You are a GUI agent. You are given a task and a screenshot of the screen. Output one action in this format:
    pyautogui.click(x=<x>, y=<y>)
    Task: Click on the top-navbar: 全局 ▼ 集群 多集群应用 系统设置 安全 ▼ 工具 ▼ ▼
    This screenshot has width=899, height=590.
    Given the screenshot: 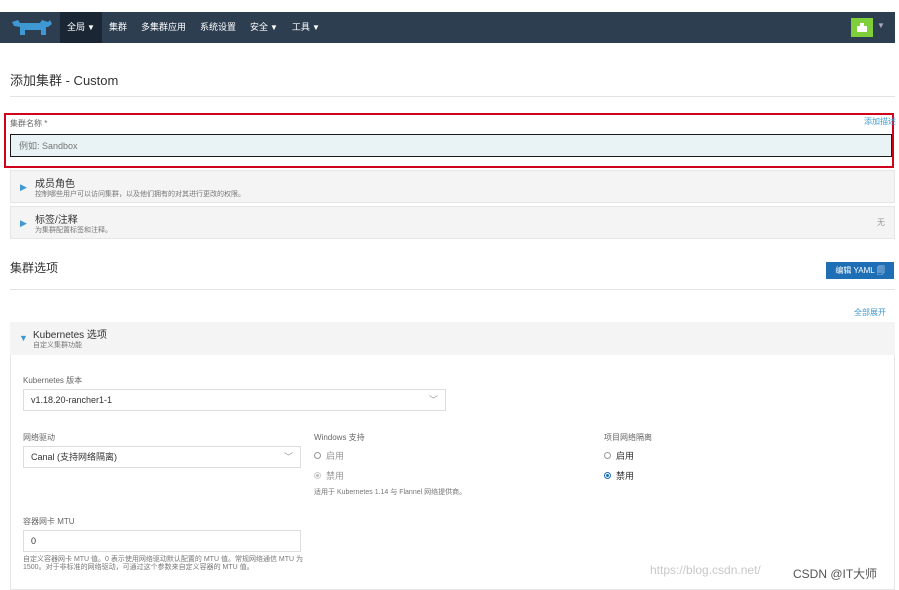 What is the action you would take?
    pyautogui.click(x=447, y=27)
    